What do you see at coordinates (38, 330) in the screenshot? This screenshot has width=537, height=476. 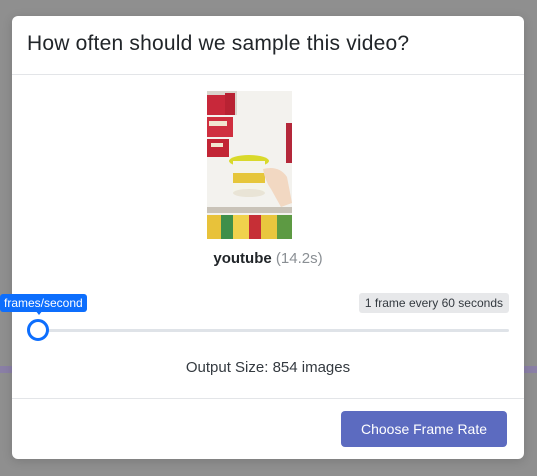 I see `frame-rate-slider-handle` at bounding box center [38, 330].